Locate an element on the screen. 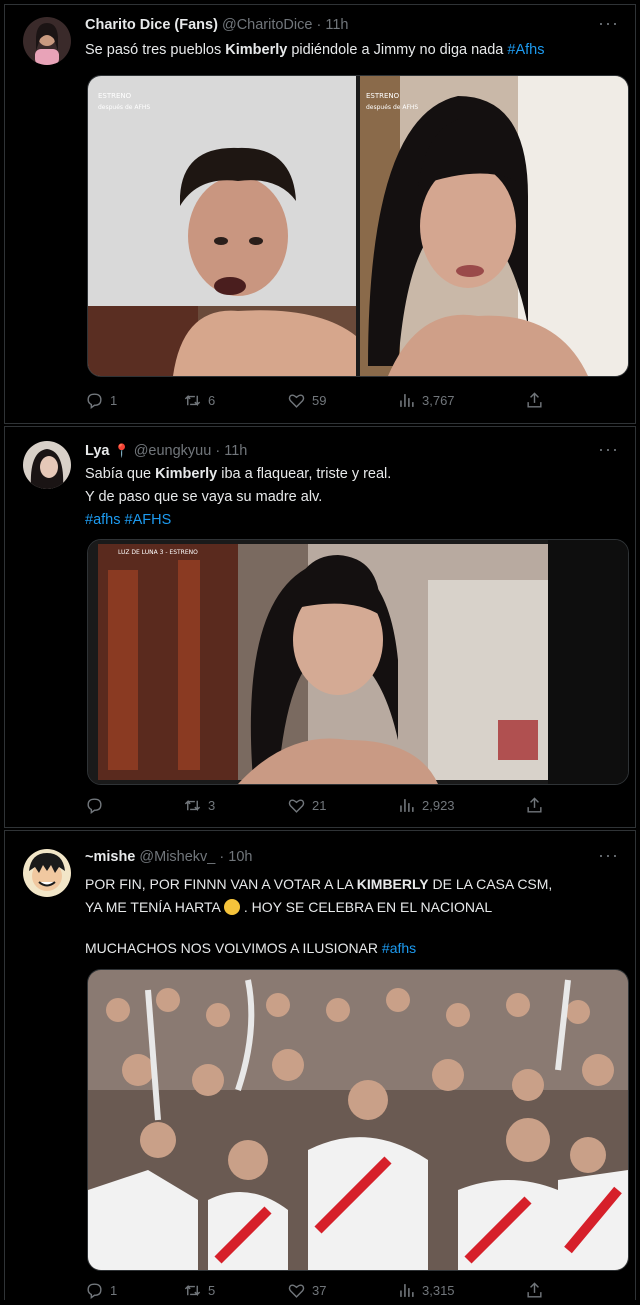 The height and width of the screenshot is (1305, 640). display-name: Charito Dice (Fans) is located at coordinates (151, 25).